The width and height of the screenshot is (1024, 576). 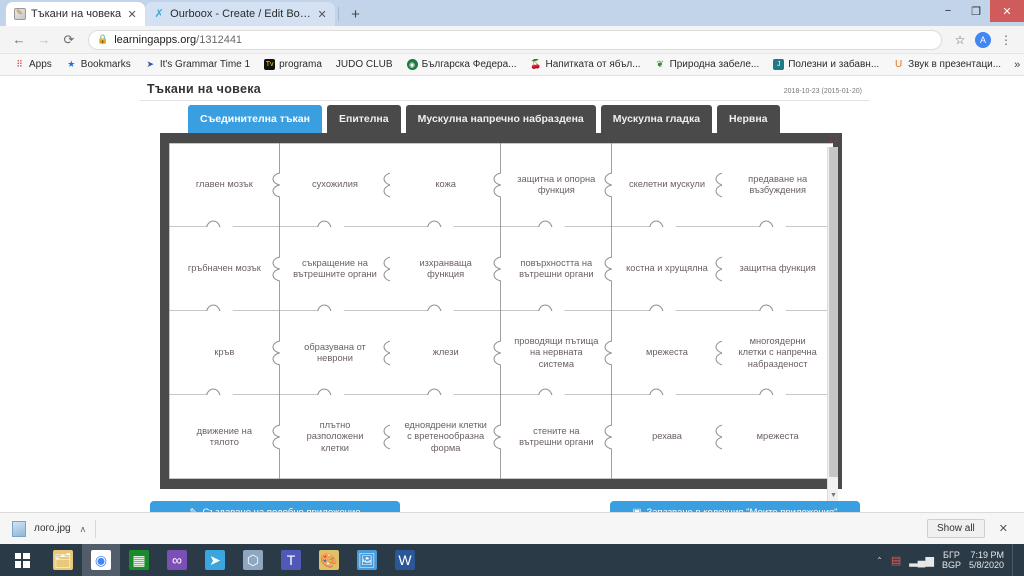 What do you see at coordinates (363, 119) in the screenshot?
I see `tab-epitelna: Епителна` at bounding box center [363, 119].